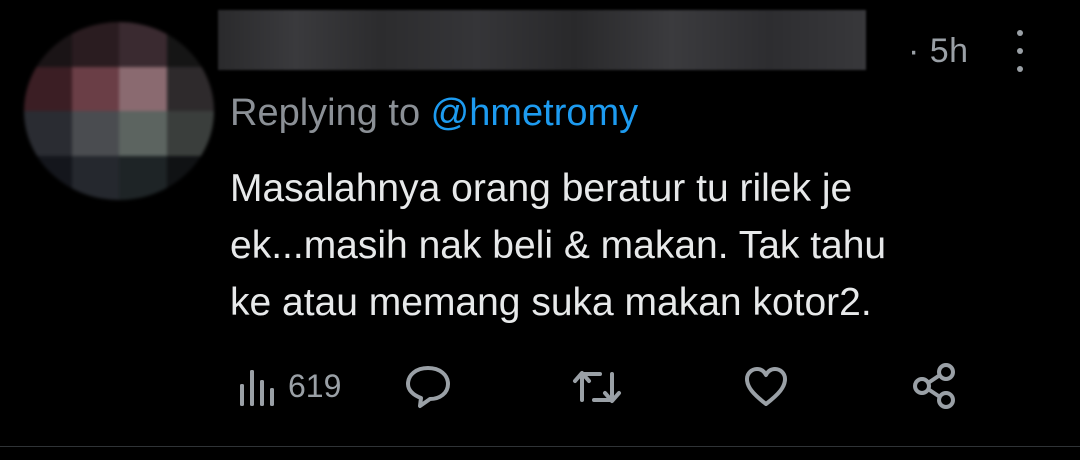  Describe the element at coordinates (551, 302) in the screenshot. I see `tweet-text-line: ke atau memang suka makan kotor2.` at that location.